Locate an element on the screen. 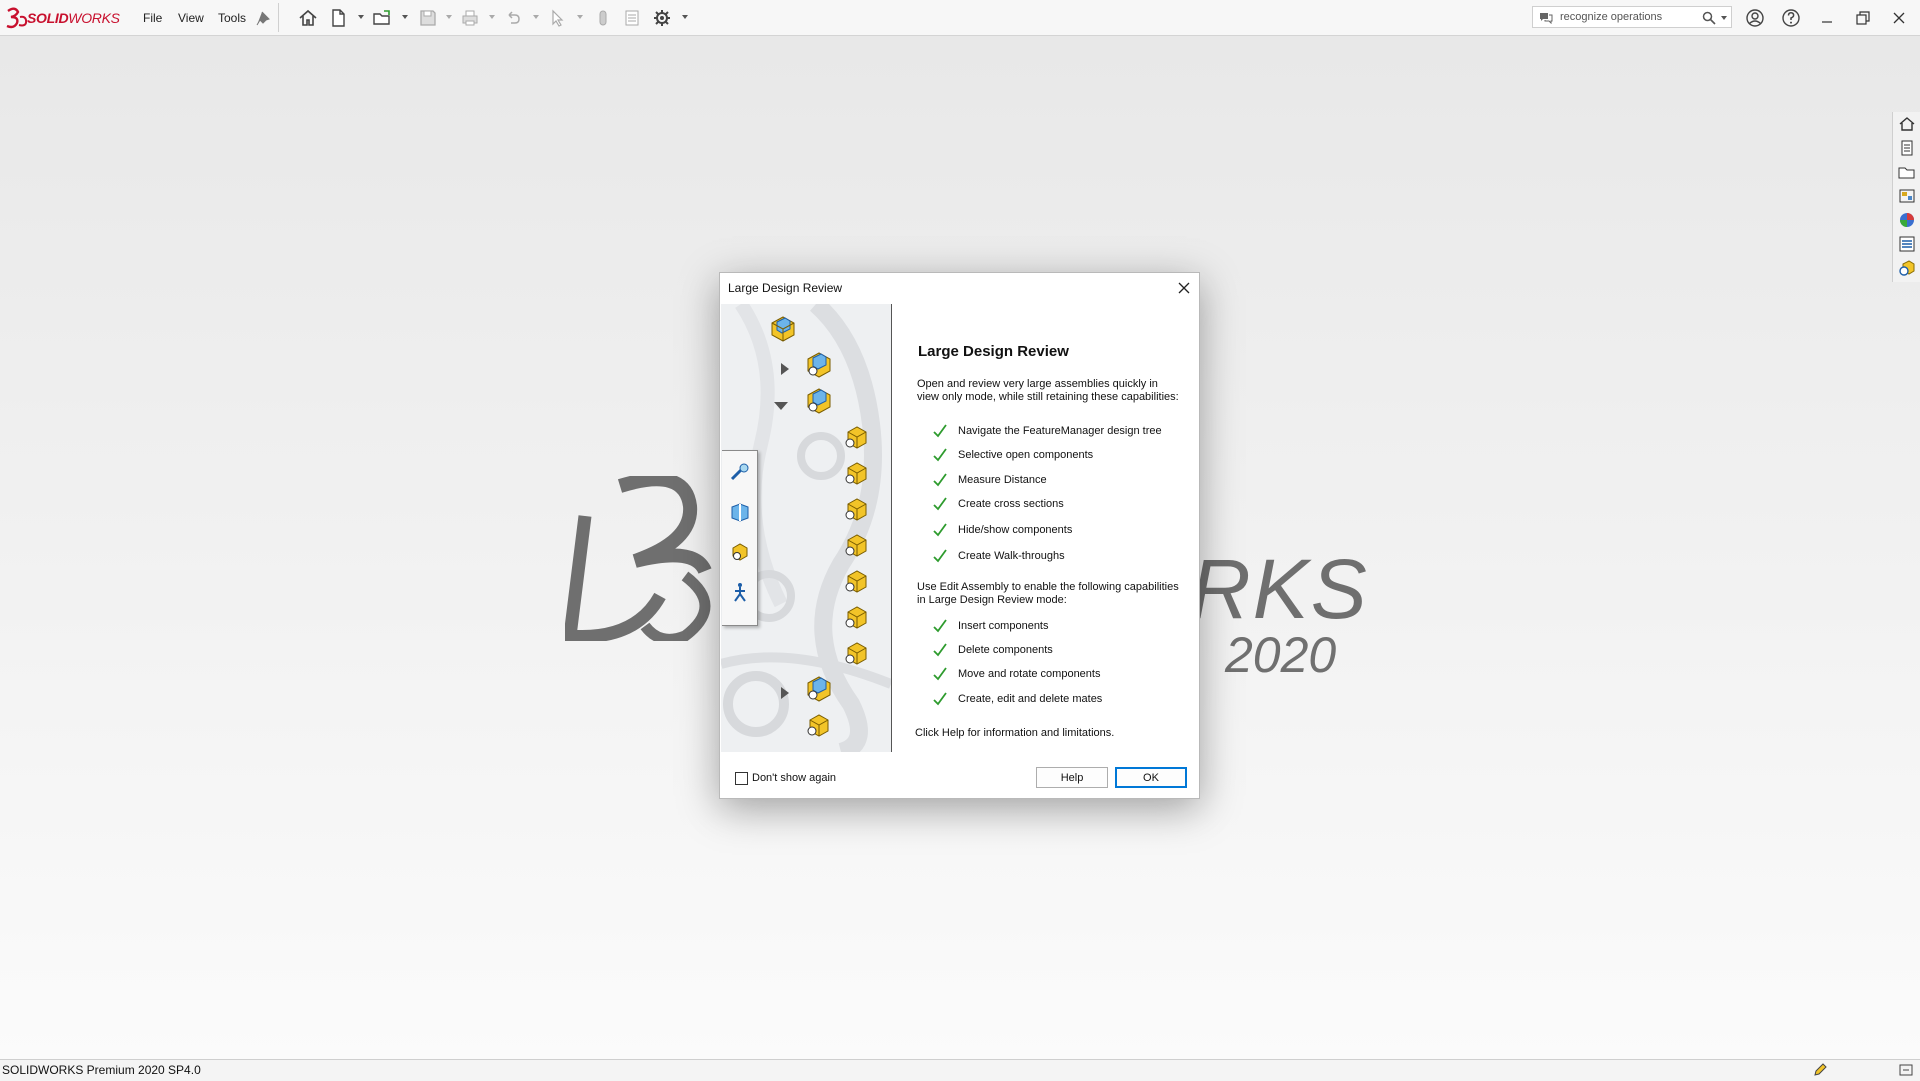  open-folder-icon is located at coordinates (382, 18).